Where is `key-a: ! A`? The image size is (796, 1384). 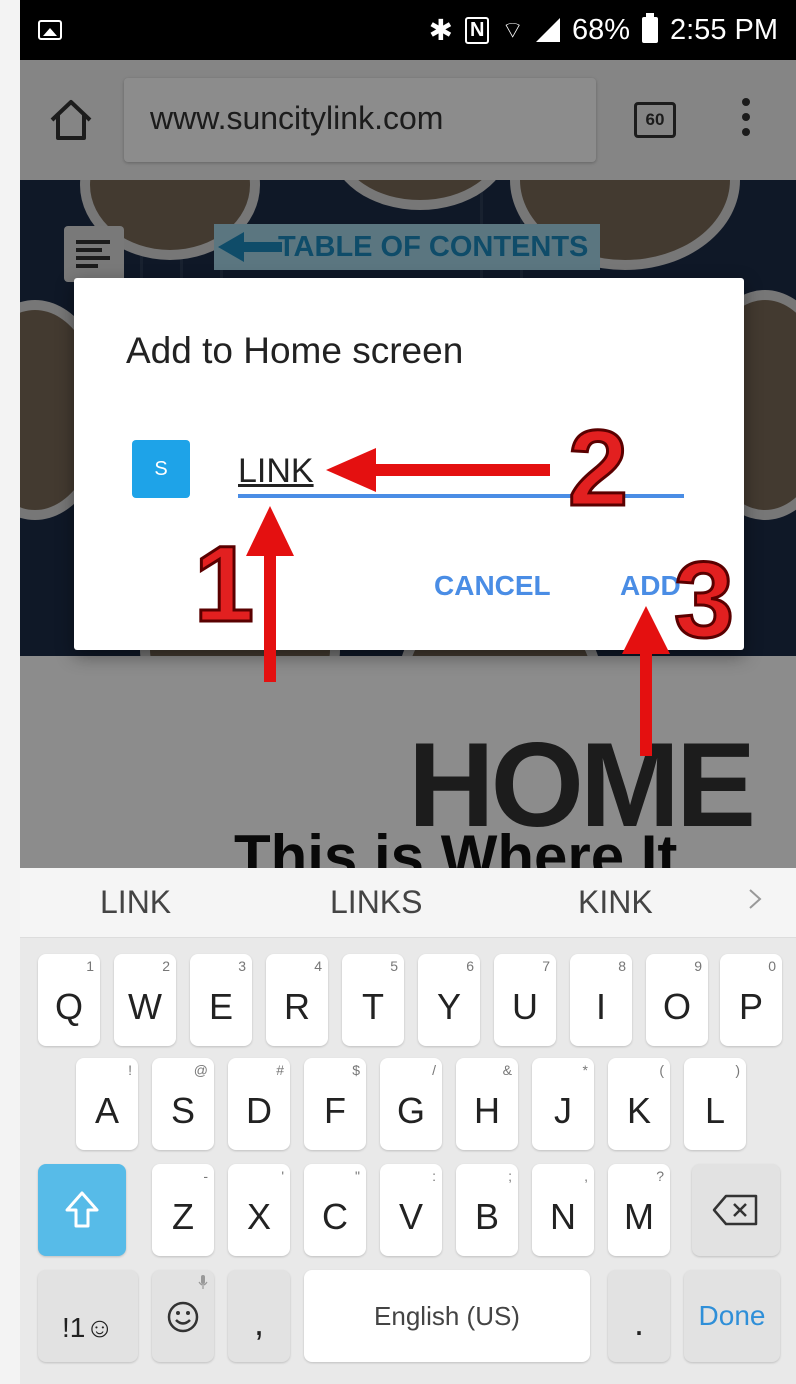 key-a: ! A is located at coordinates (107, 1104).